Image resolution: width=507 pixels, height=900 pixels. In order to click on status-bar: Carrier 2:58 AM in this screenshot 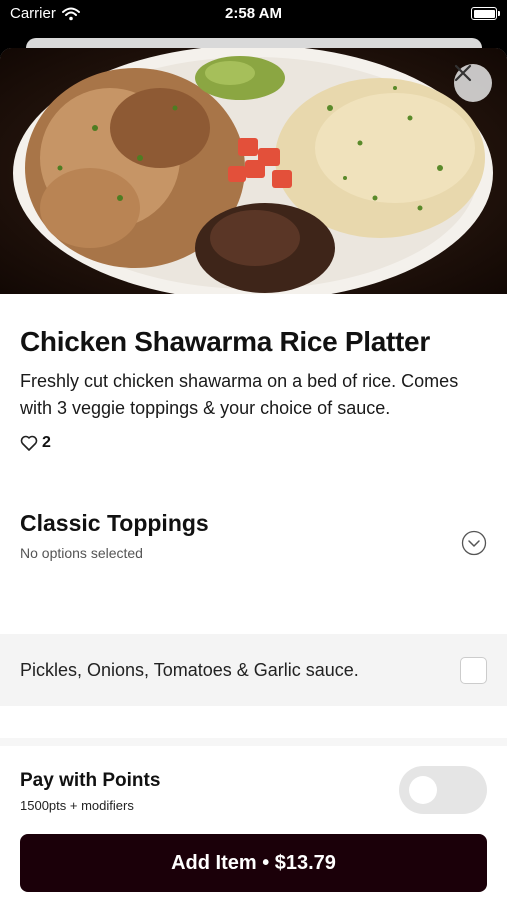, I will do `click(253, 15)`.